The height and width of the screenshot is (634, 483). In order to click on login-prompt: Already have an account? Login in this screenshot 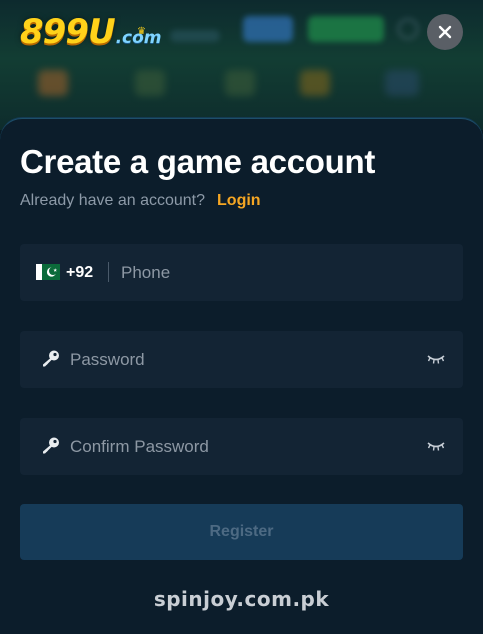, I will do `click(140, 201)`.